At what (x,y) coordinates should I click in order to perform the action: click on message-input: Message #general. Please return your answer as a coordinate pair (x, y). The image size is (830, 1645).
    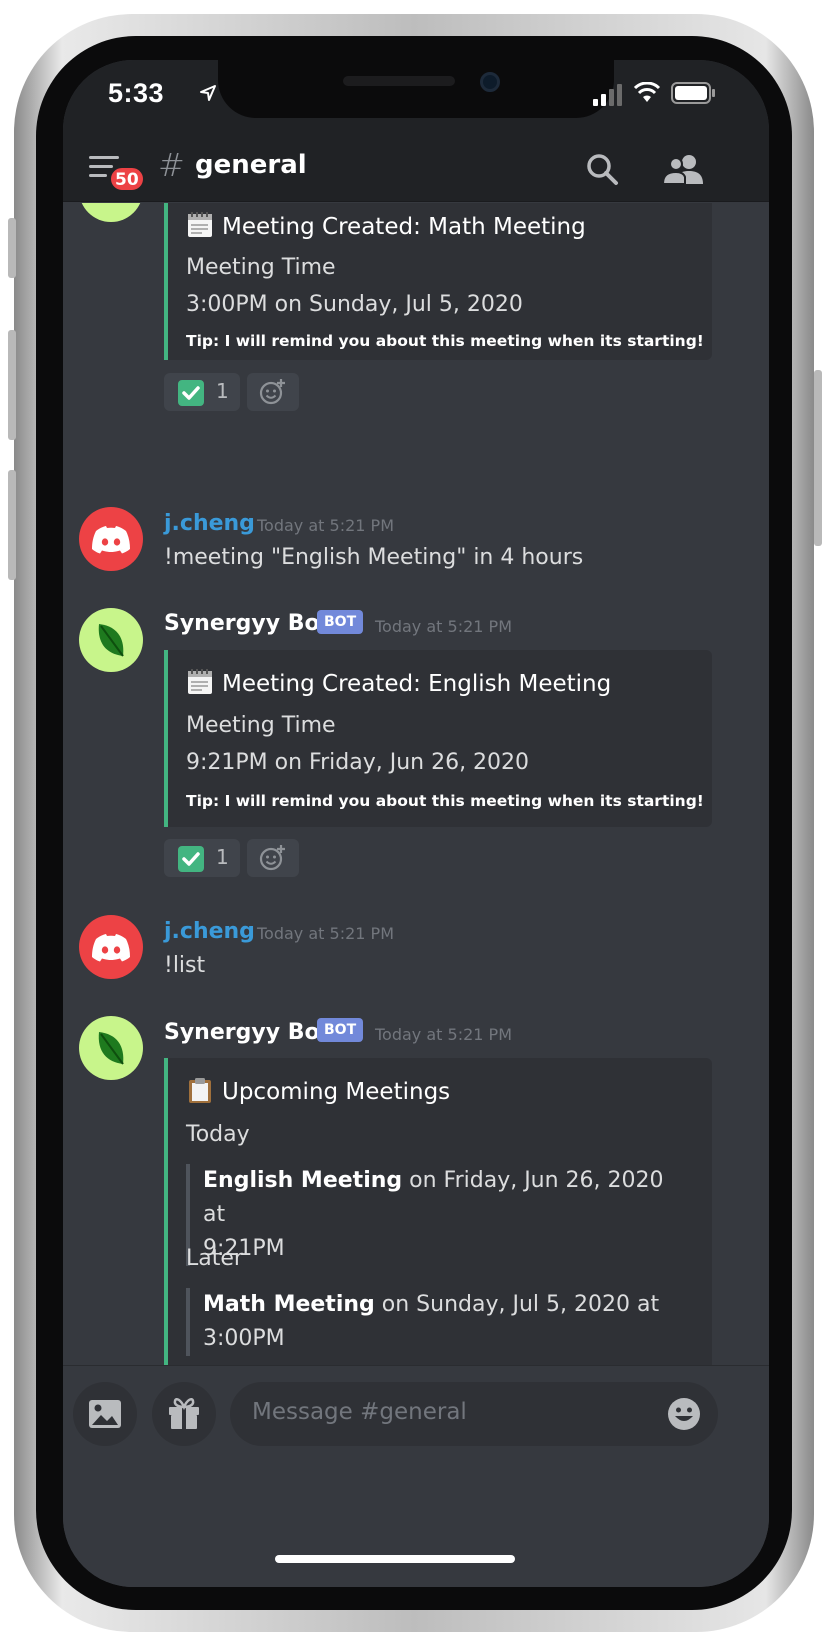
    Looking at the image, I should click on (474, 1414).